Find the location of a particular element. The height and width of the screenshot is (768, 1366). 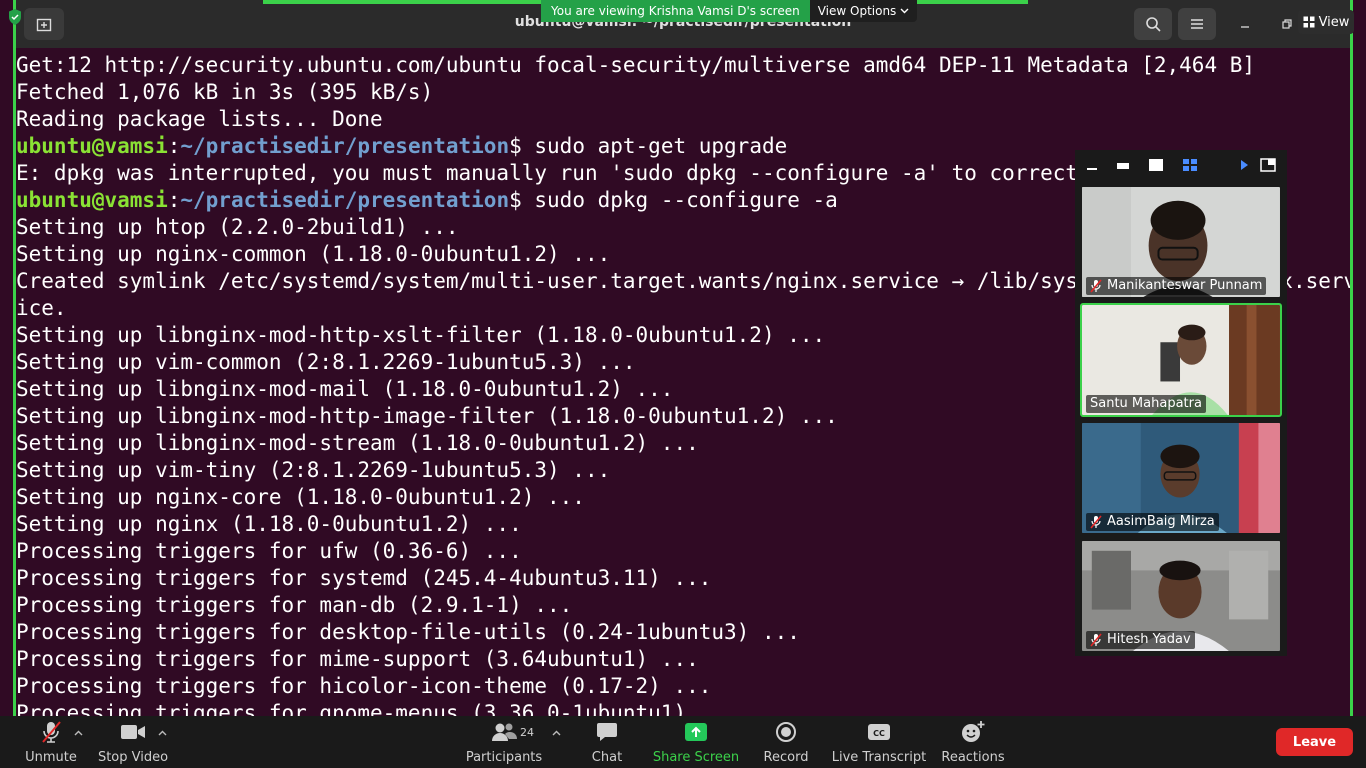

speaker-view-button is located at coordinates (1156, 165).